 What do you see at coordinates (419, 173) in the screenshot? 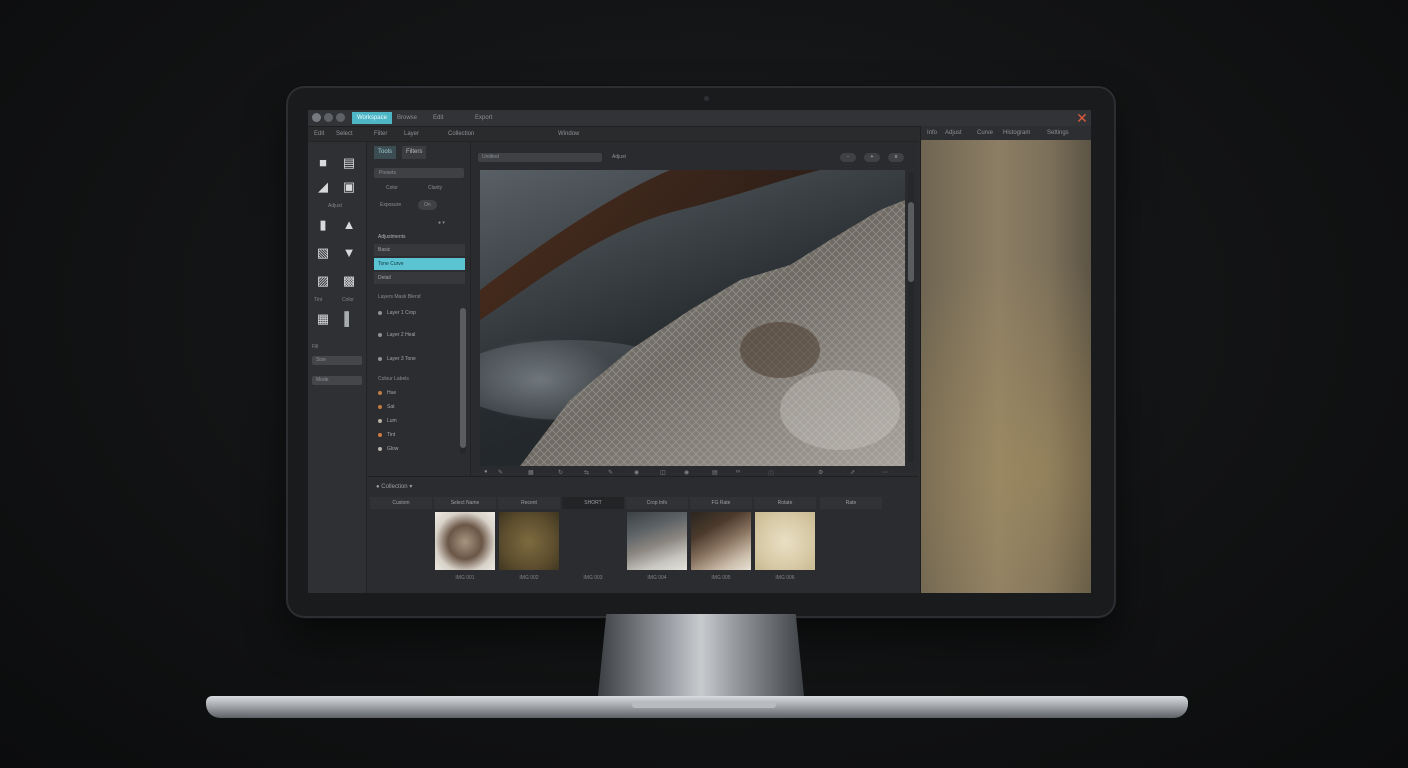
I see `preset-select: Presets` at bounding box center [419, 173].